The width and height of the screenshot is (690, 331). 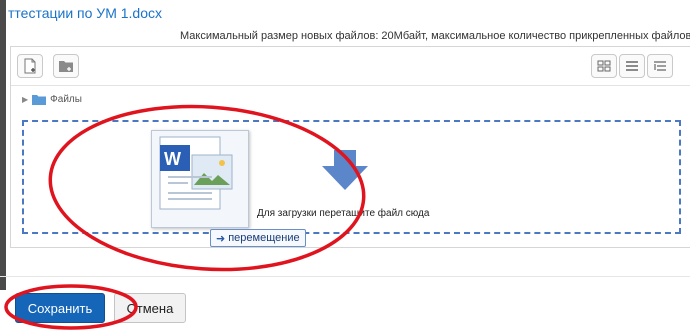 I want to click on breadcrumb: ▶ Файлы, so click(x=52, y=99).